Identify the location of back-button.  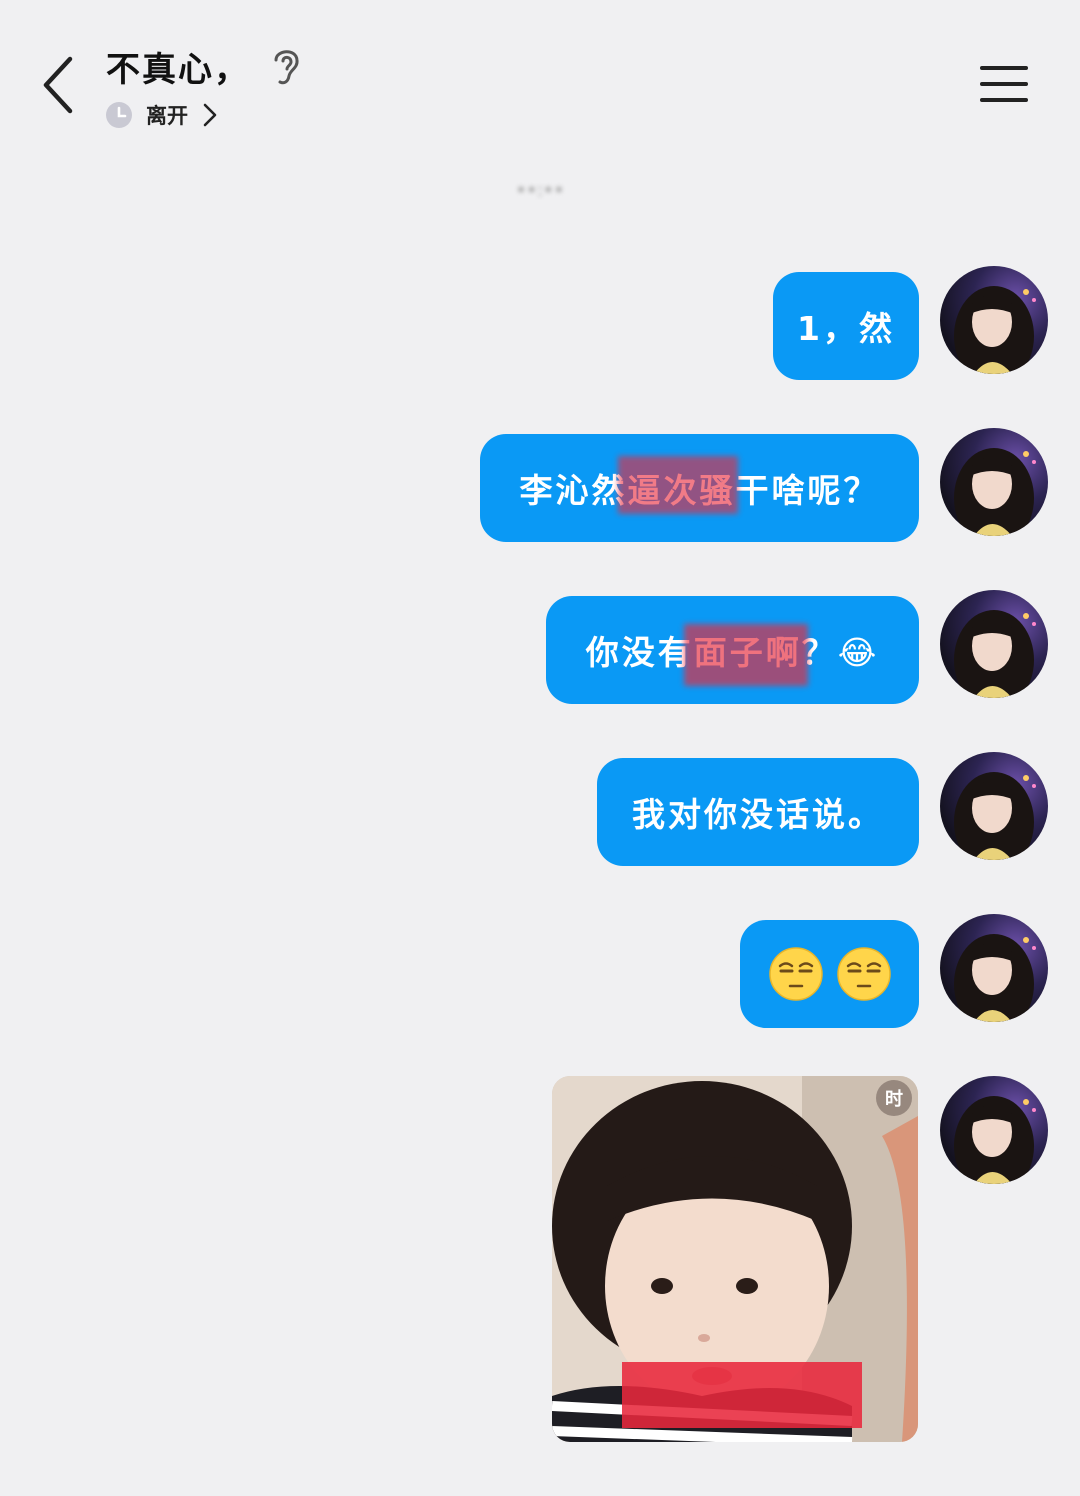
(58, 85).